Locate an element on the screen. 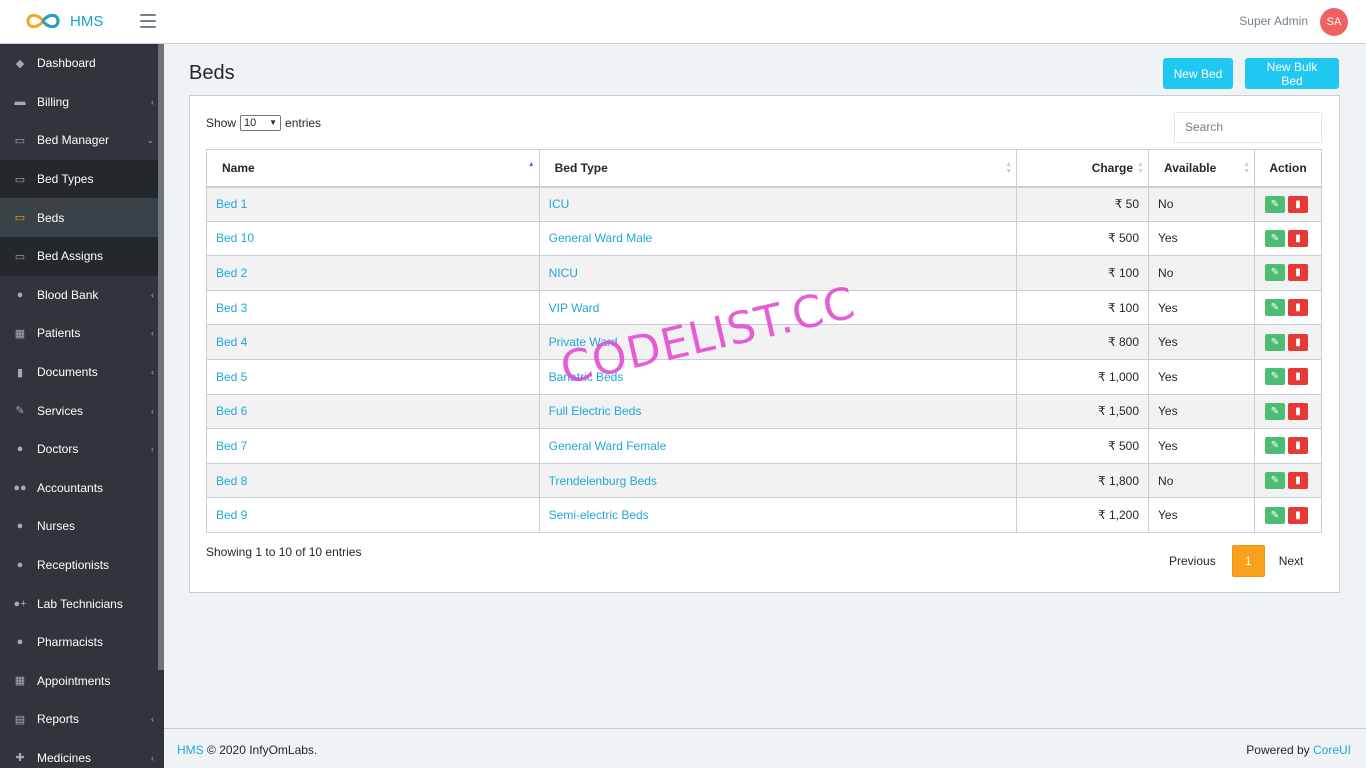 The height and width of the screenshot is (768, 1366). sidebar-item-label: Blood Bank is located at coordinates (68, 294).